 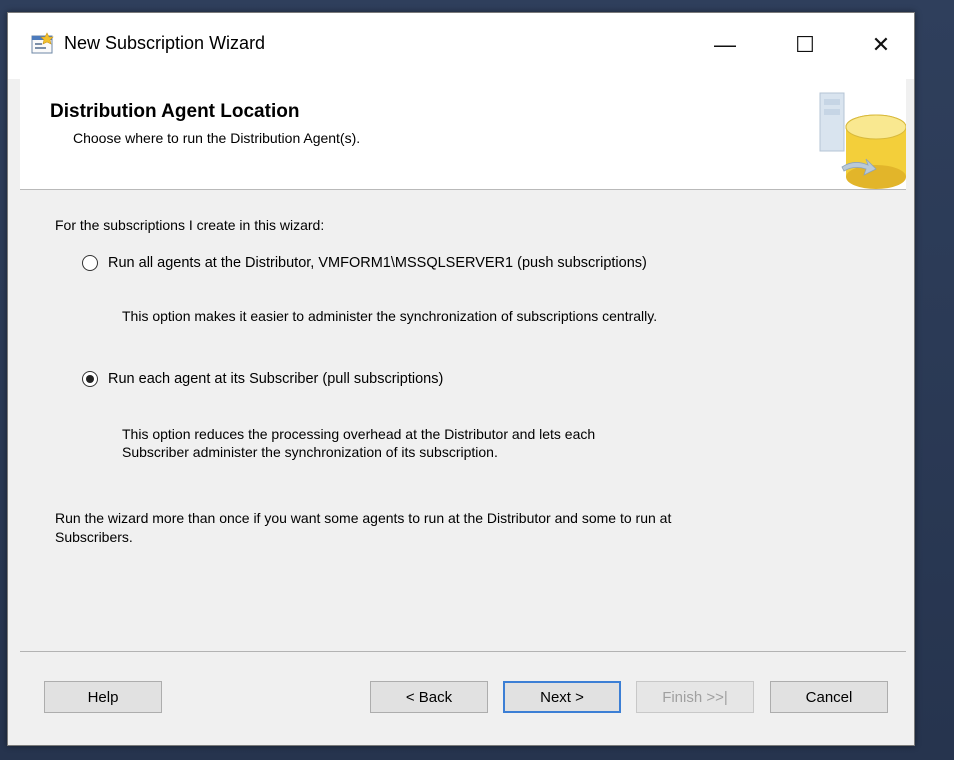 I want to click on help-button-label: Help, so click(x=103, y=697).